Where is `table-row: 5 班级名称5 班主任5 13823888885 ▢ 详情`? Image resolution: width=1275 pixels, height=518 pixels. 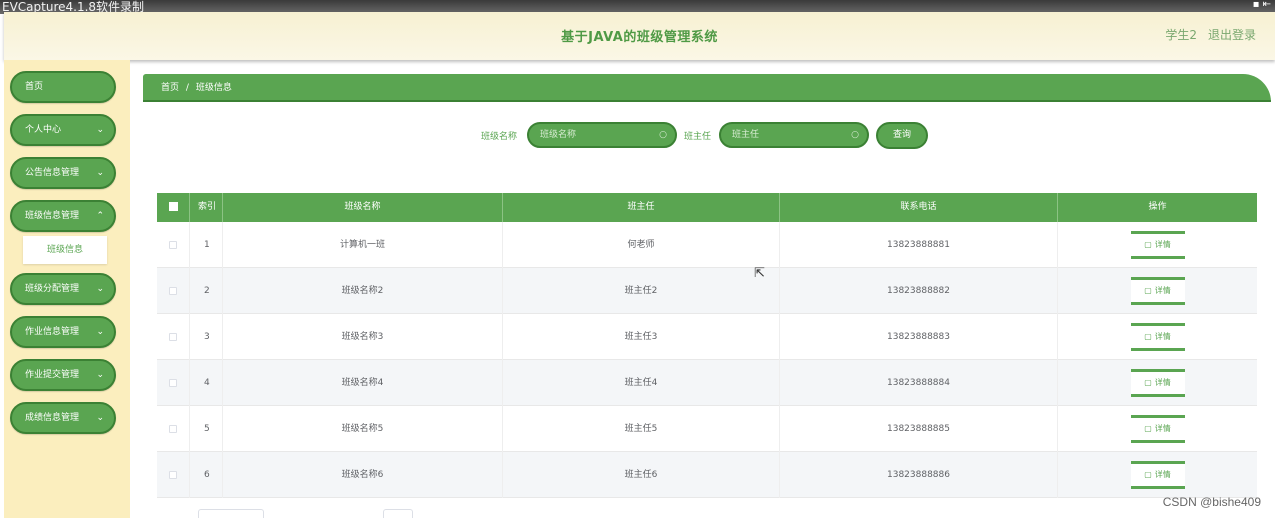 table-row: 5 班级名称5 班主任5 13823888885 ▢ 详情 is located at coordinates (707, 429).